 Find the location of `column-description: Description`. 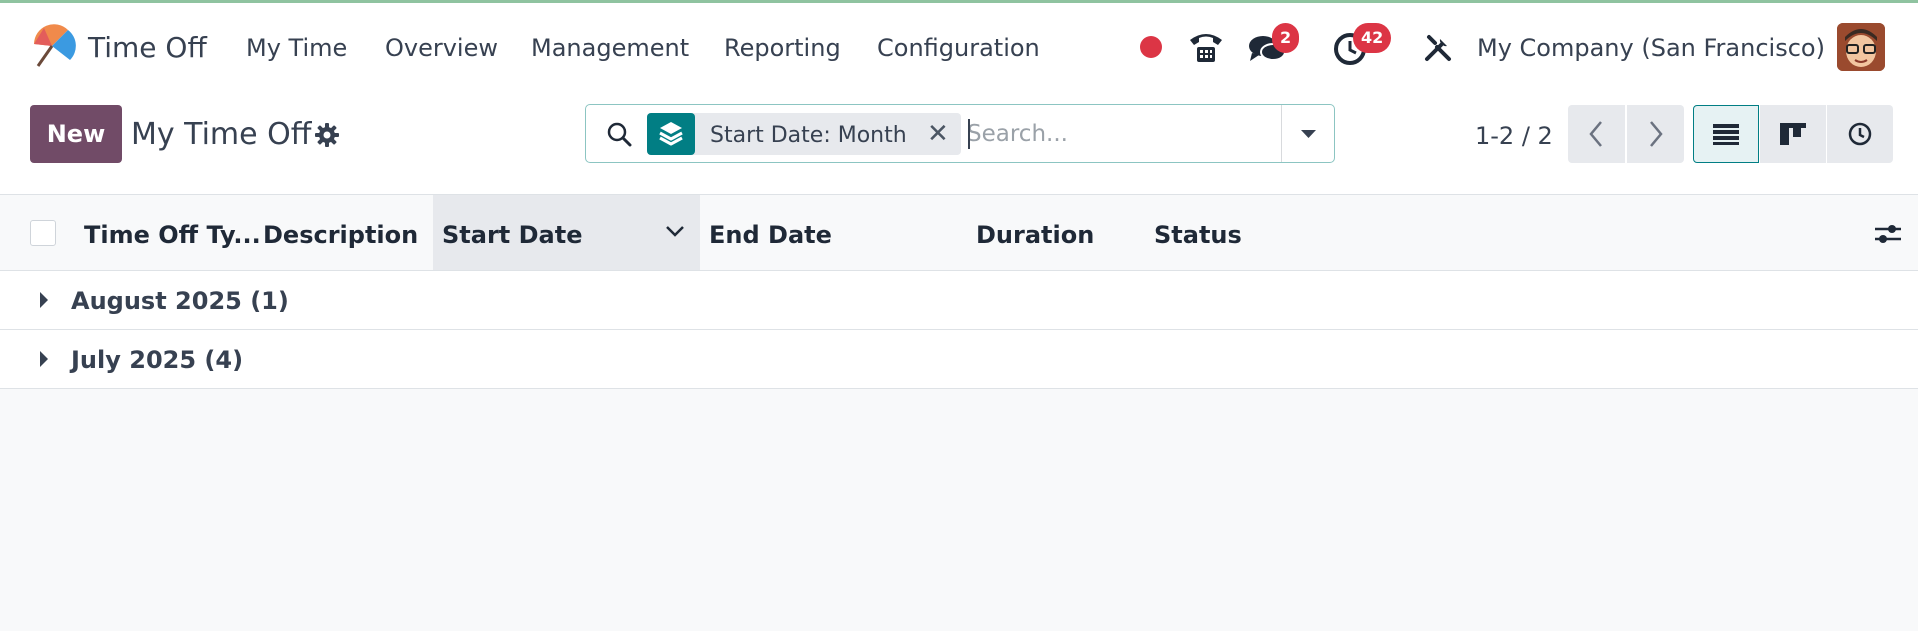

column-description: Description is located at coordinates (340, 235).